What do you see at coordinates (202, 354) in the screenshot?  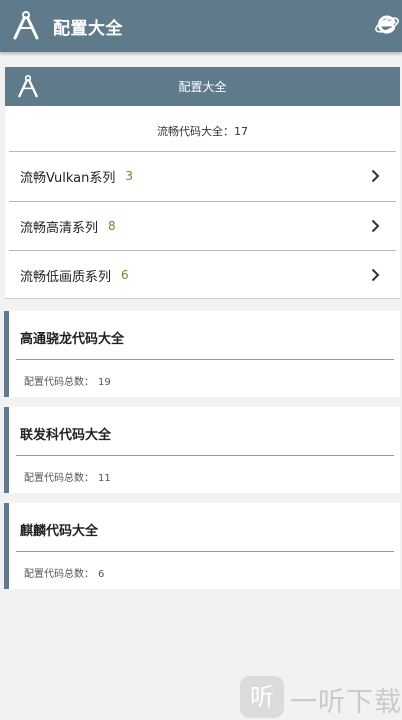 I see `brand-card-snapdragon: 高通骁龙代码大全 配置代码总数： 19` at bounding box center [202, 354].